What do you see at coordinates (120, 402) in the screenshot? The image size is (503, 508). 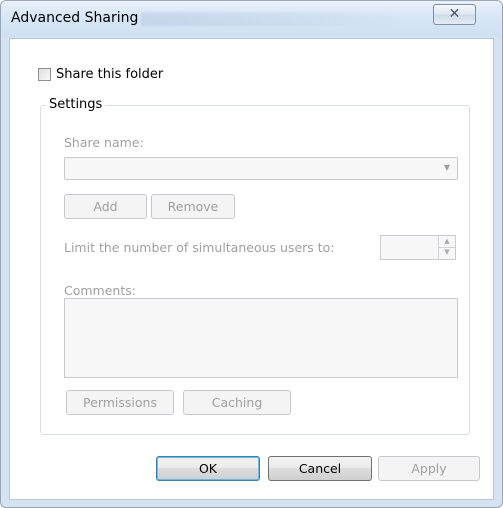 I see `permissions-button: Permissions` at bounding box center [120, 402].